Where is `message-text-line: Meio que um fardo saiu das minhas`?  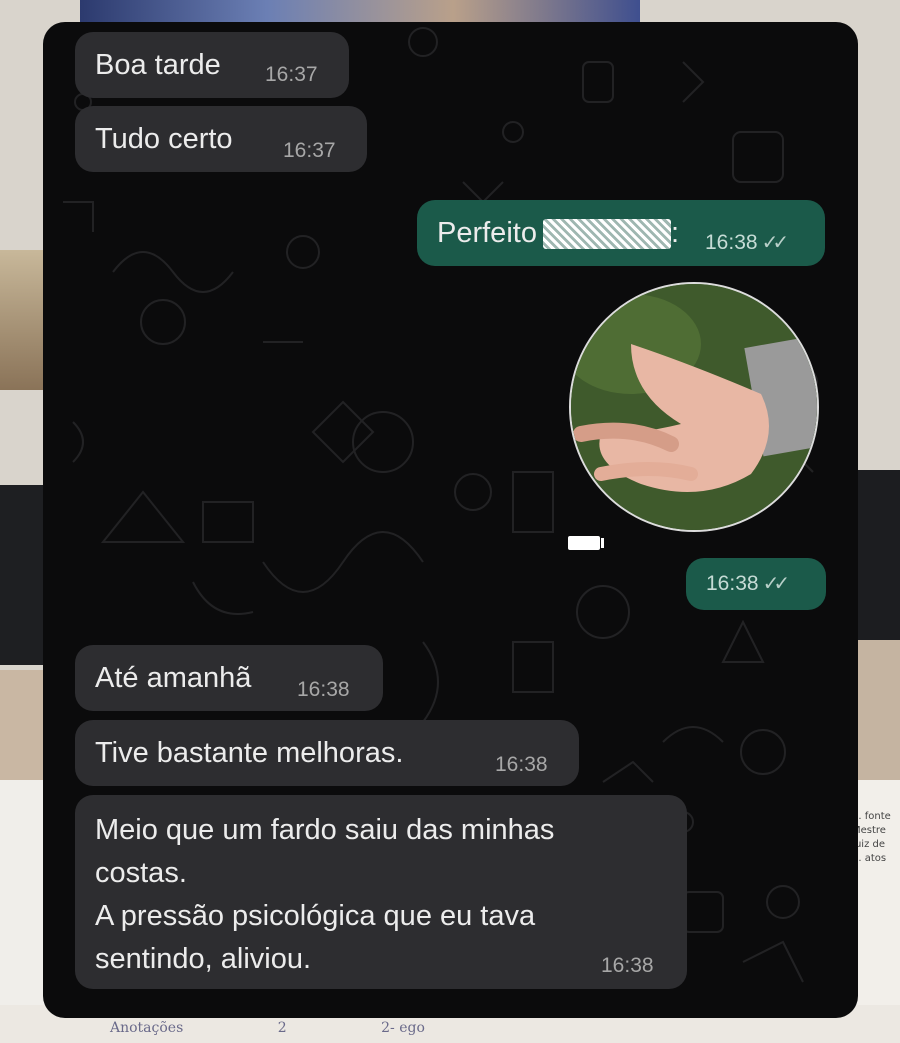
message-text-line: Meio que um fardo saiu das minhas is located at coordinates (325, 830).